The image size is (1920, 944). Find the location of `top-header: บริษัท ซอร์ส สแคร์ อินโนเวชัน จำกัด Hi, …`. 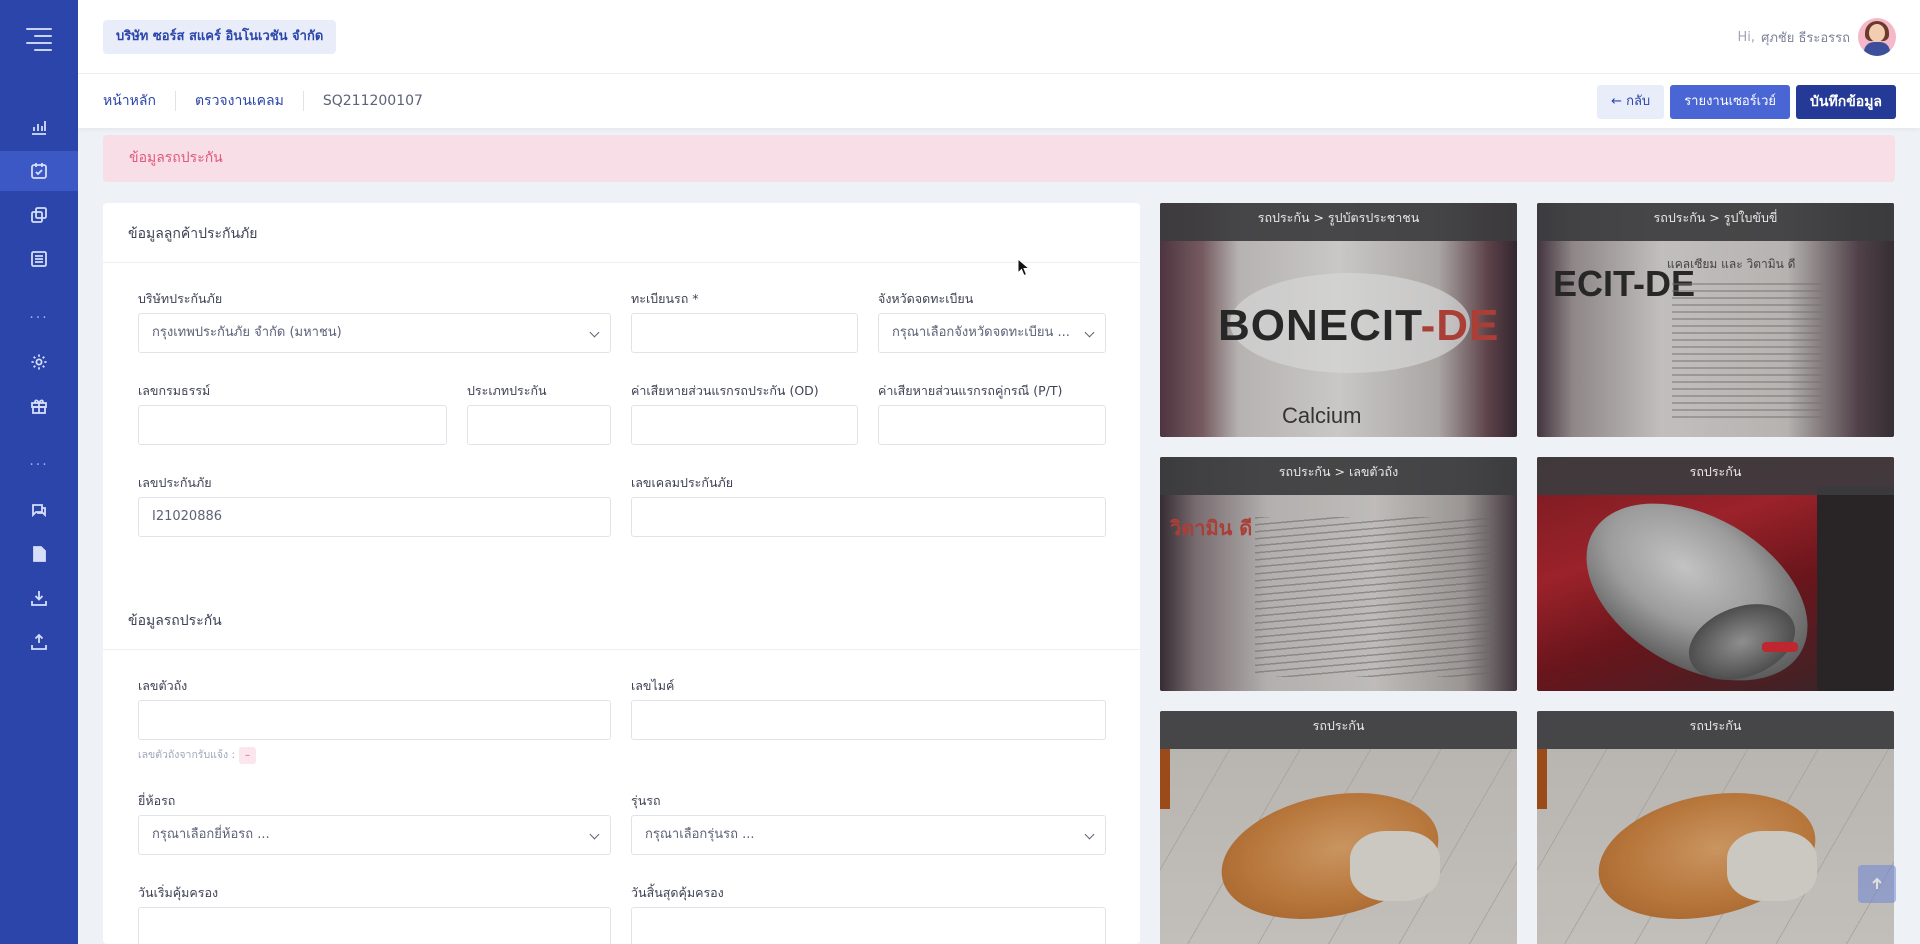

top-header: บริษัท ซอร์ส สแคร์ อินโนเวชัน จำกัด Hi, … is located at coordinates (999, 37).